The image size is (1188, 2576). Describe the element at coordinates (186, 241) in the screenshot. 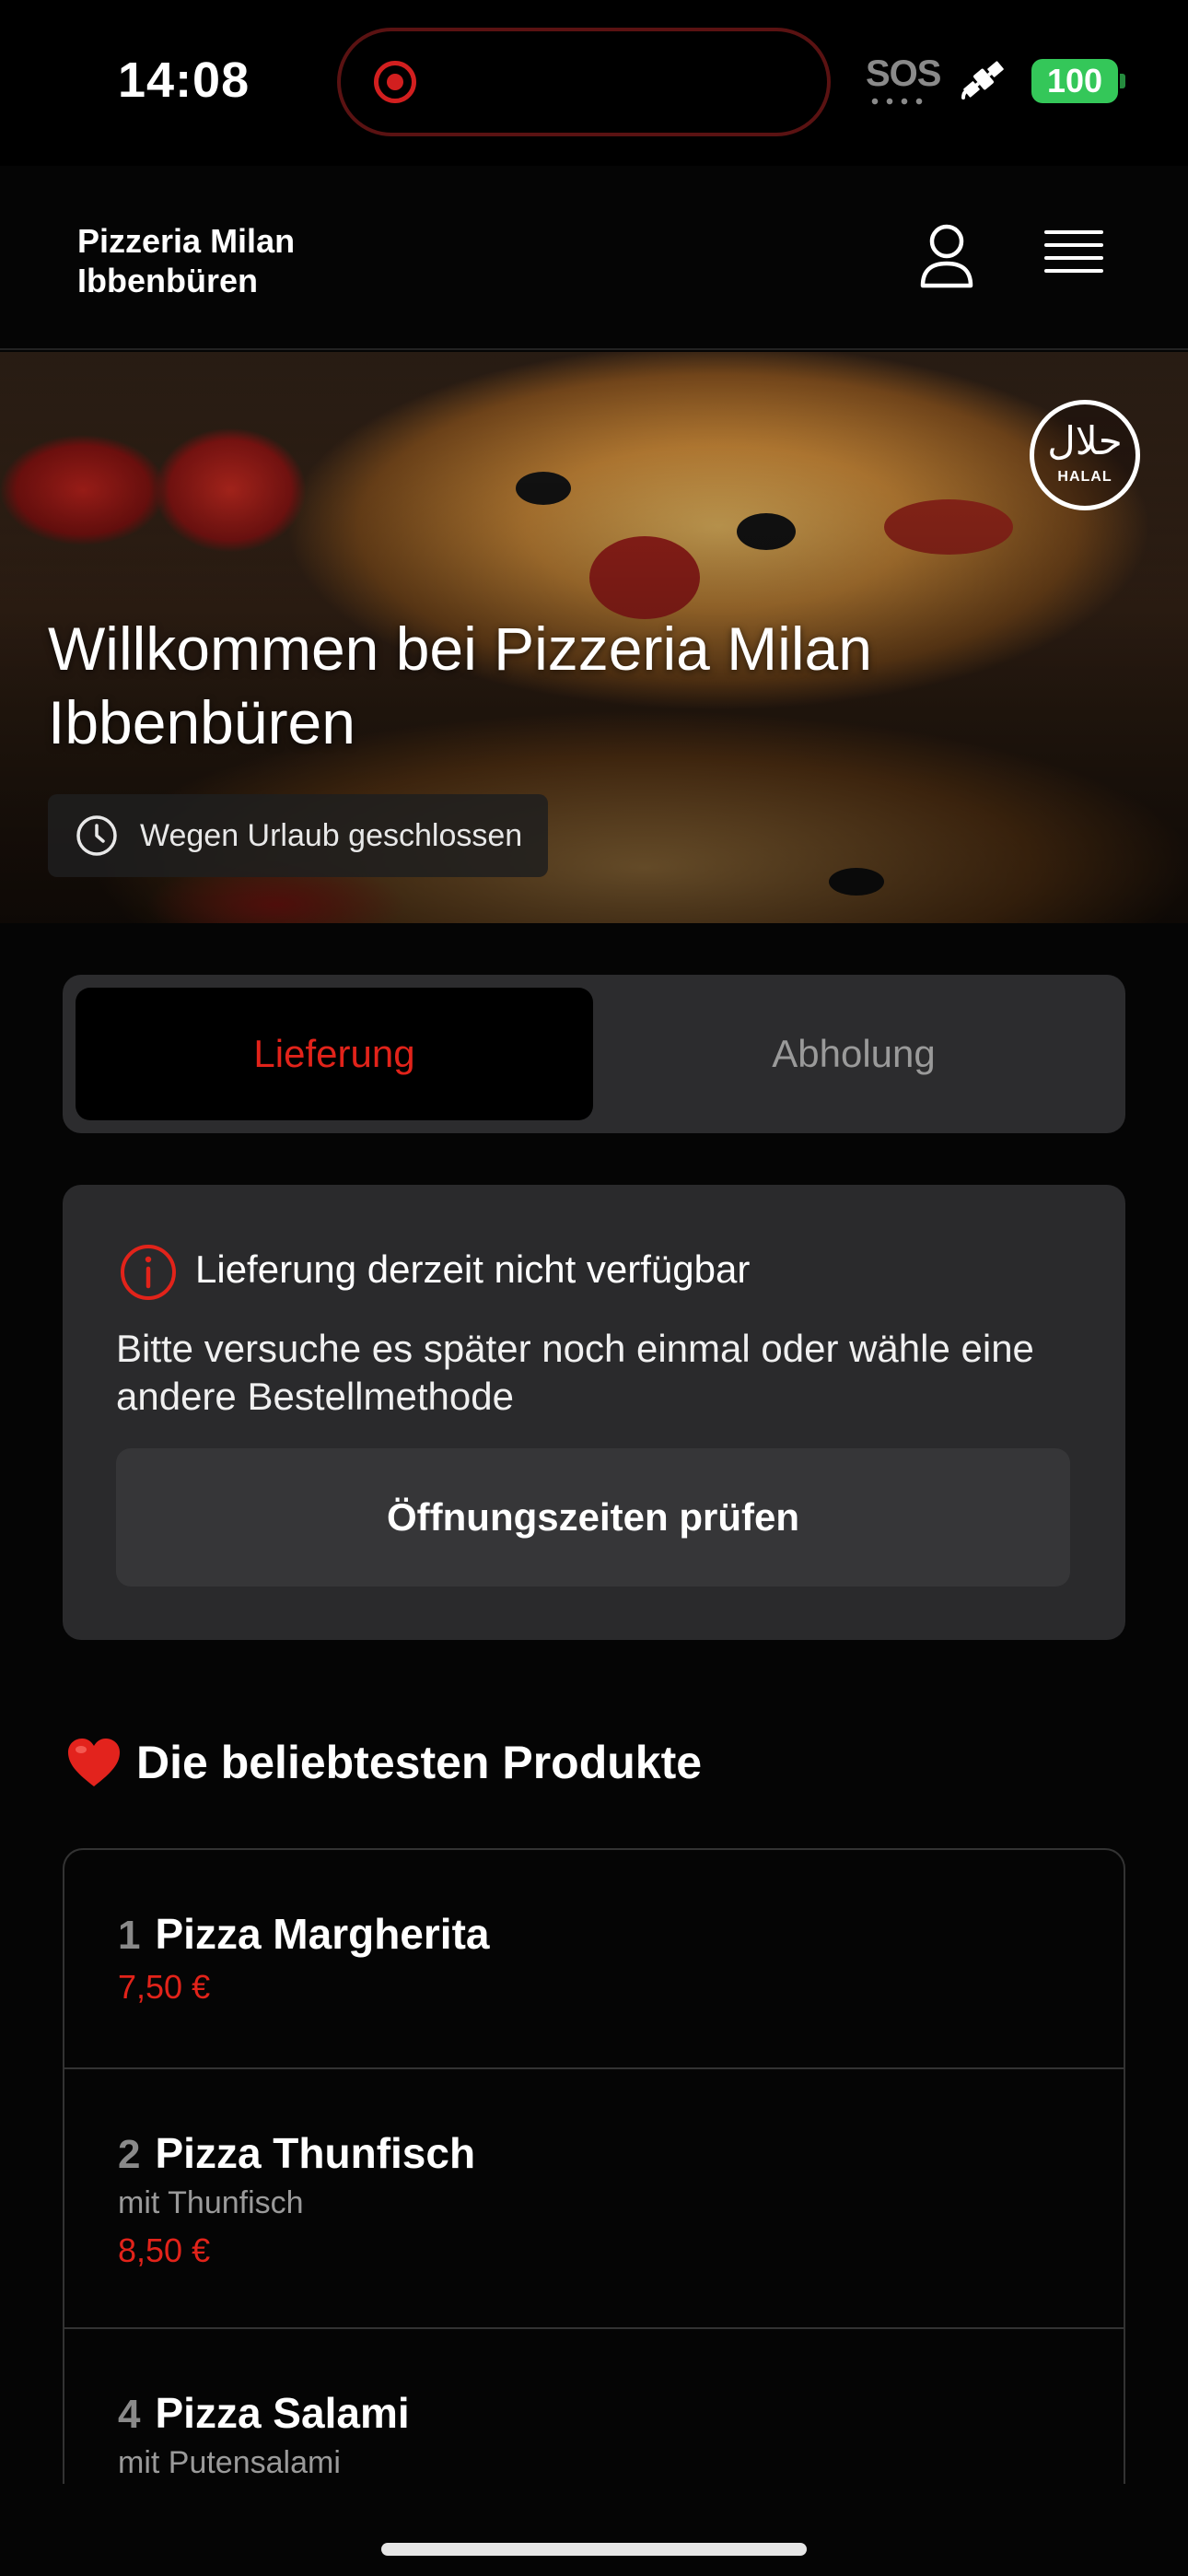

I see `brand-line-1: Pizzeria Milan` at that location.